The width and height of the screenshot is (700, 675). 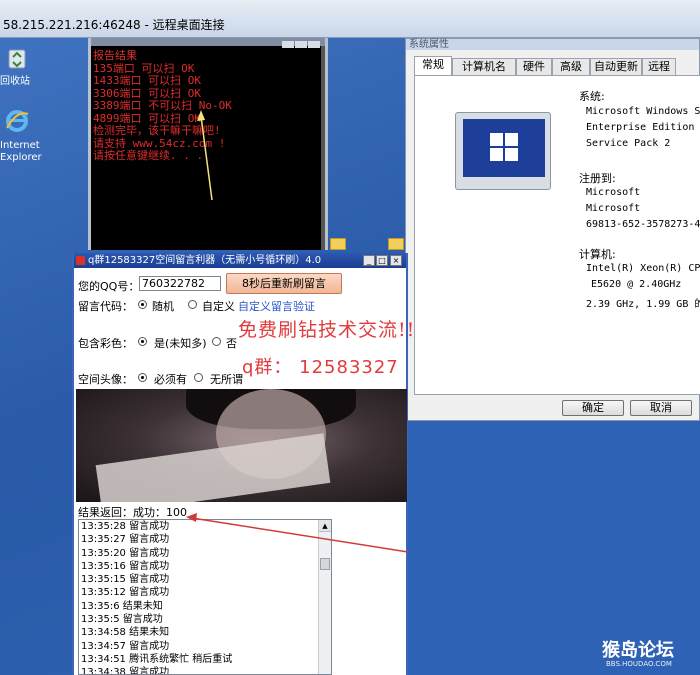 I want to click on avatar-any-radio, so click(x=198, y=377).